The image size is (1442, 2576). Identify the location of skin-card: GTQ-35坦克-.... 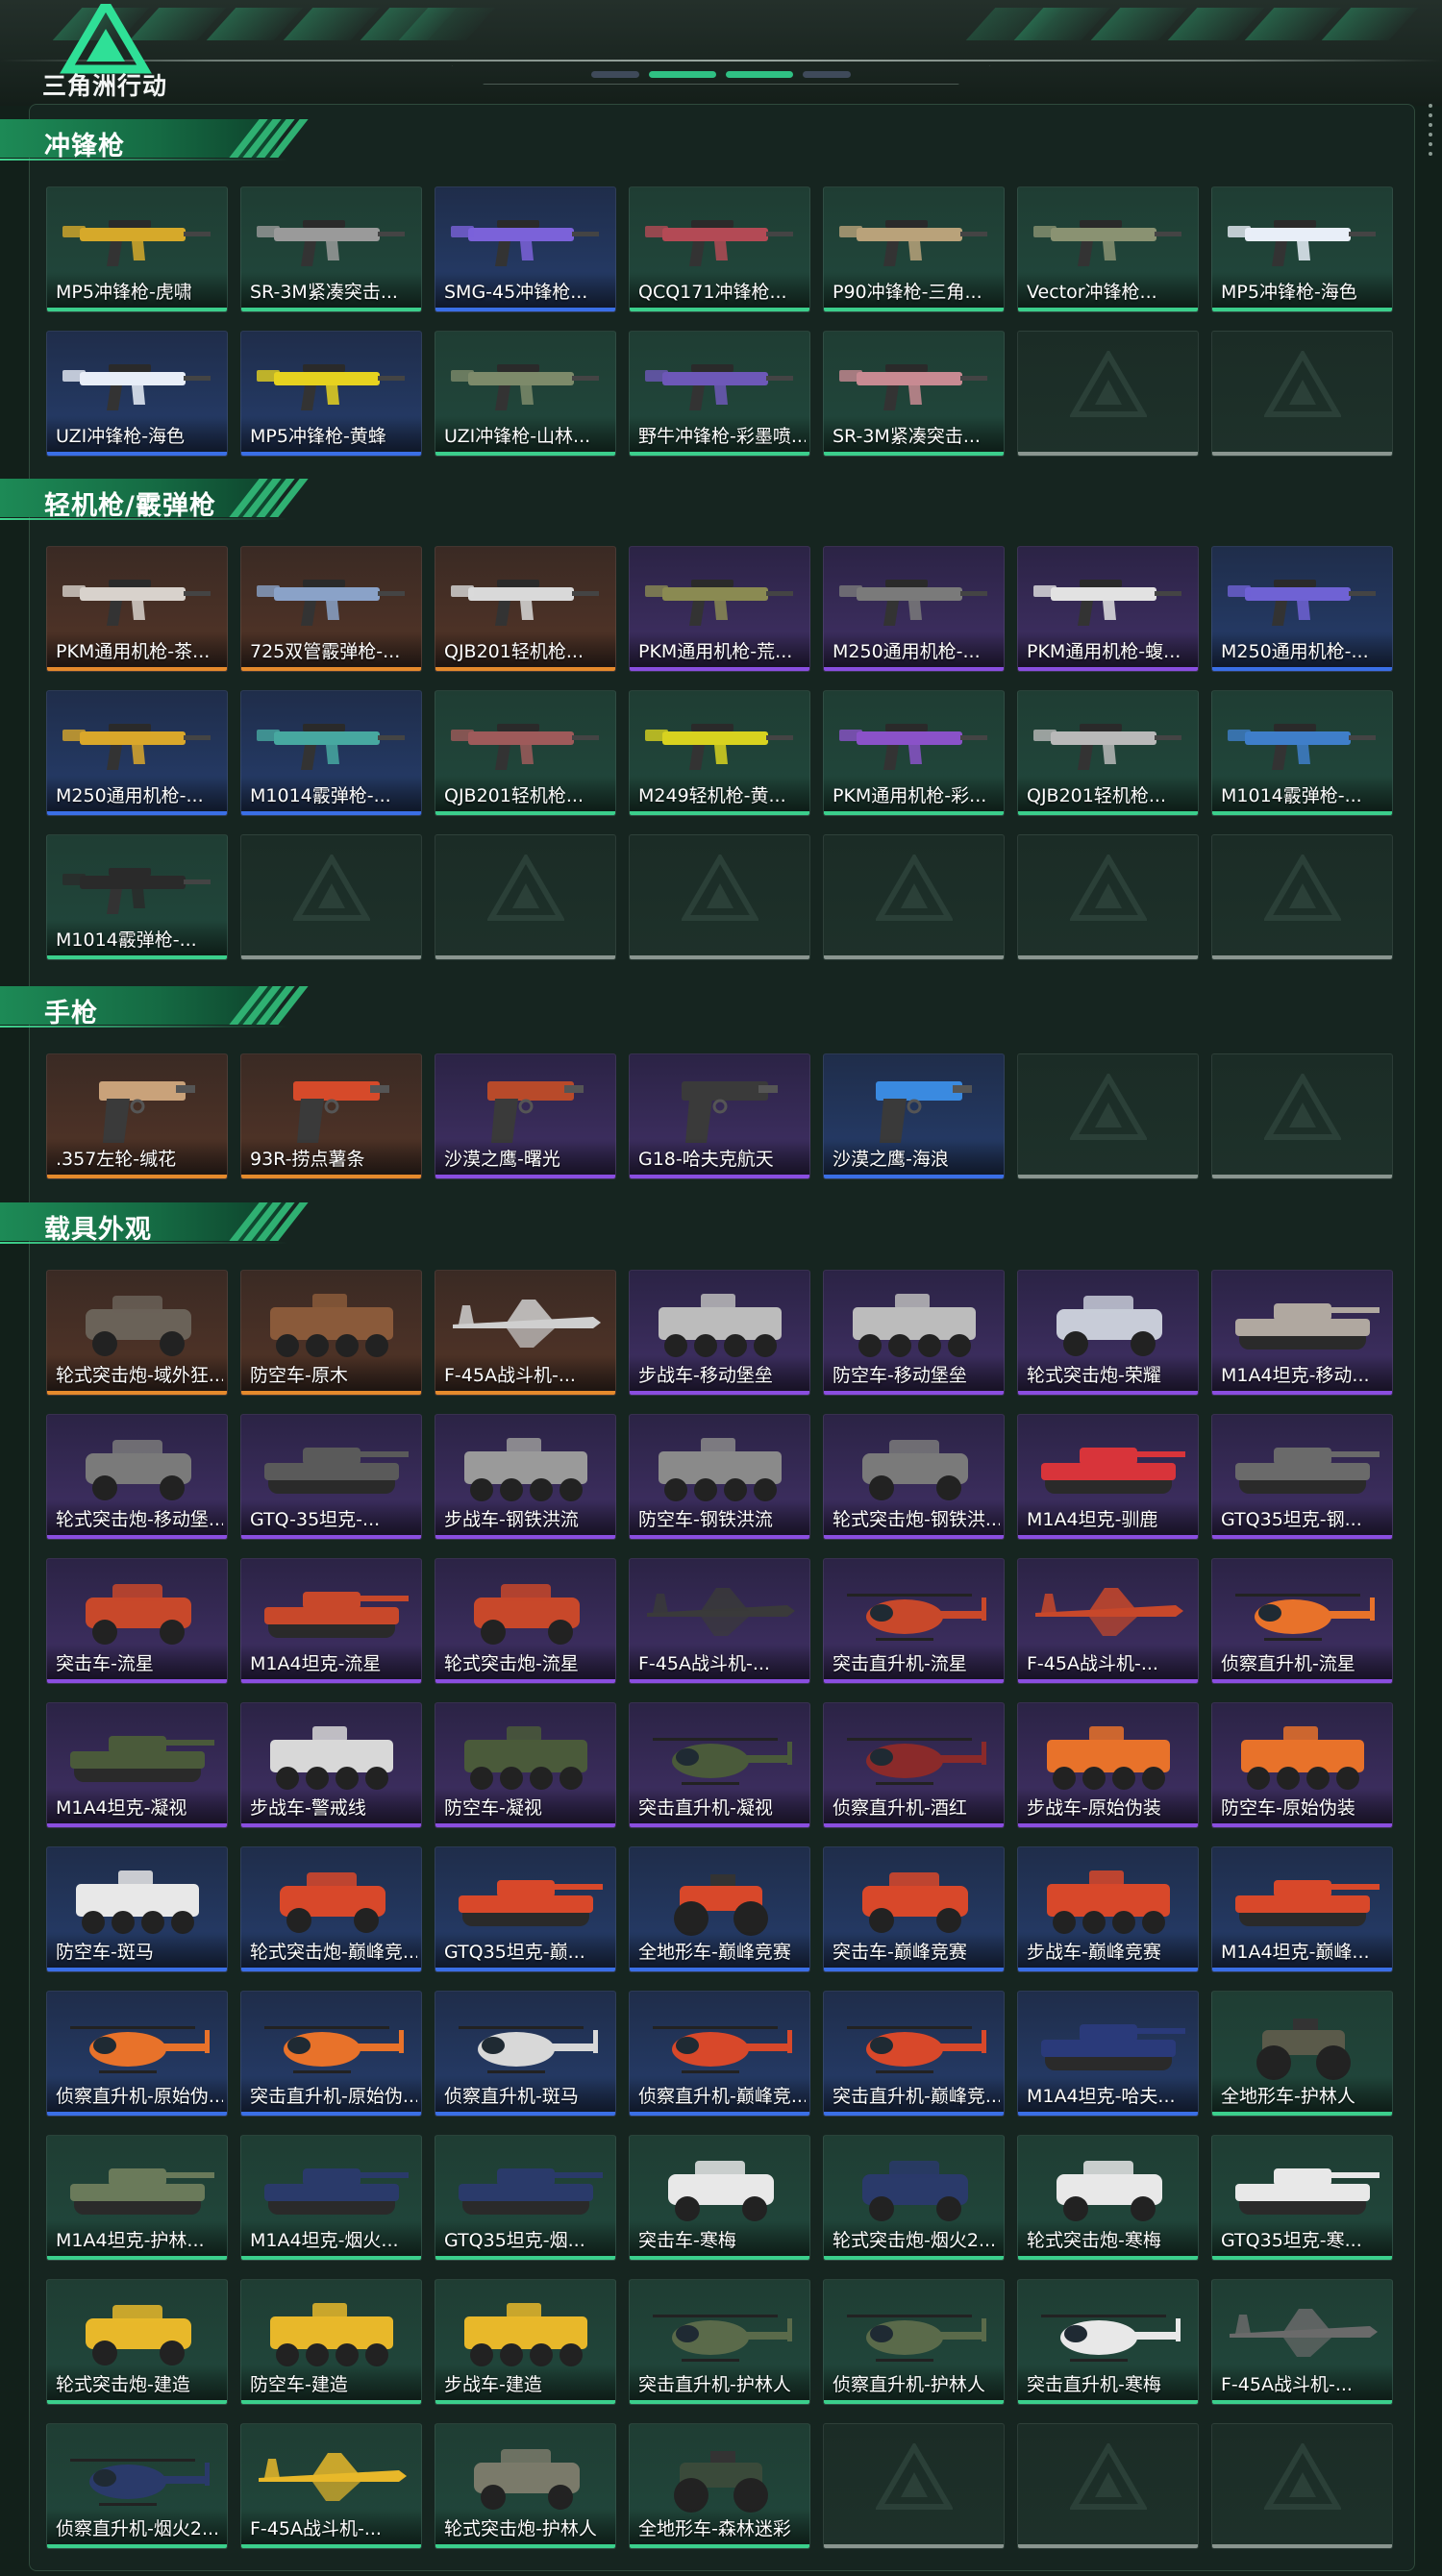
(331, 1477).